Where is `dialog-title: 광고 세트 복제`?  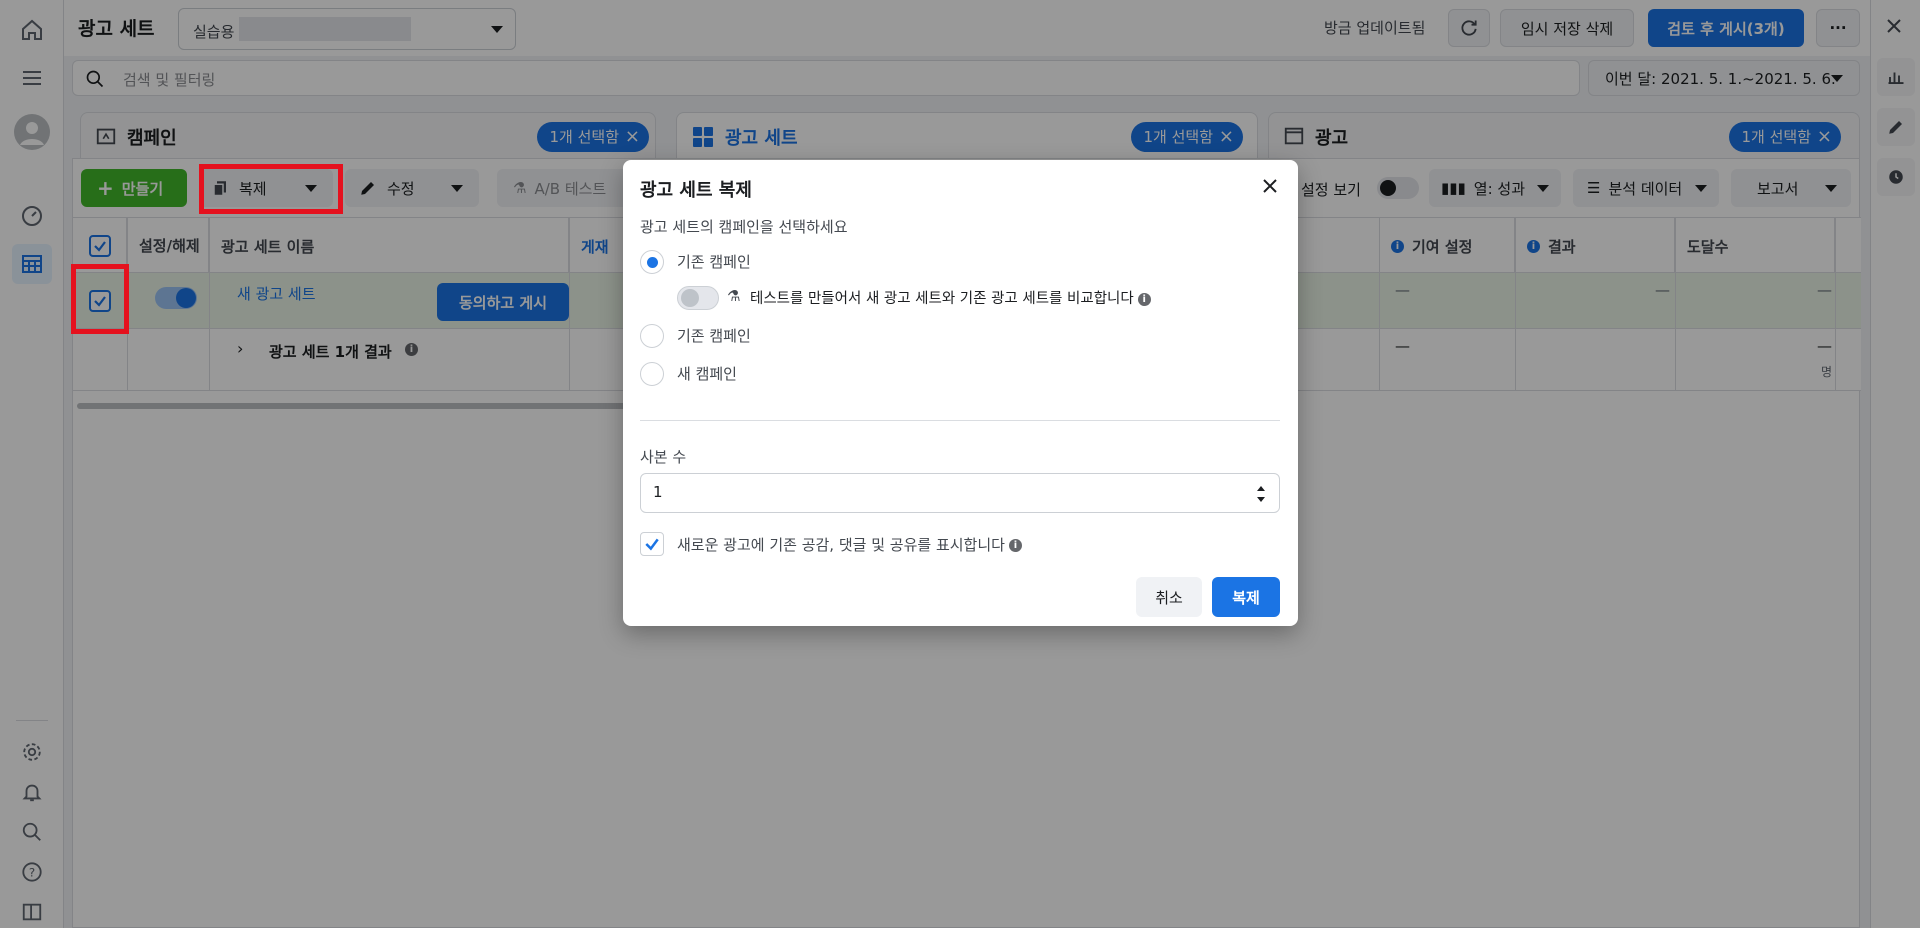
dialog-title: 광고 세트 복제 is located at coordinates (696, 190).